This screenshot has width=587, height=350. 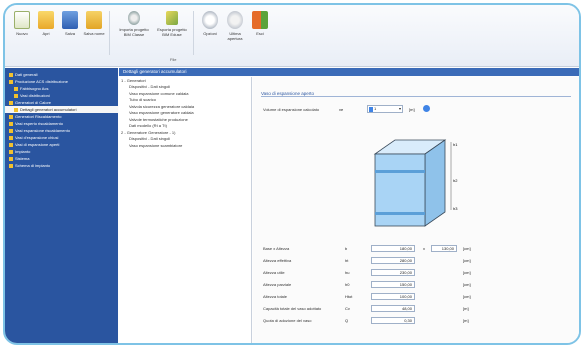 What do you see at coordinates (61, 158) in the screenshot?
I see `sidebar-item-sistema: Sistema` at bounding box center [61, 158].